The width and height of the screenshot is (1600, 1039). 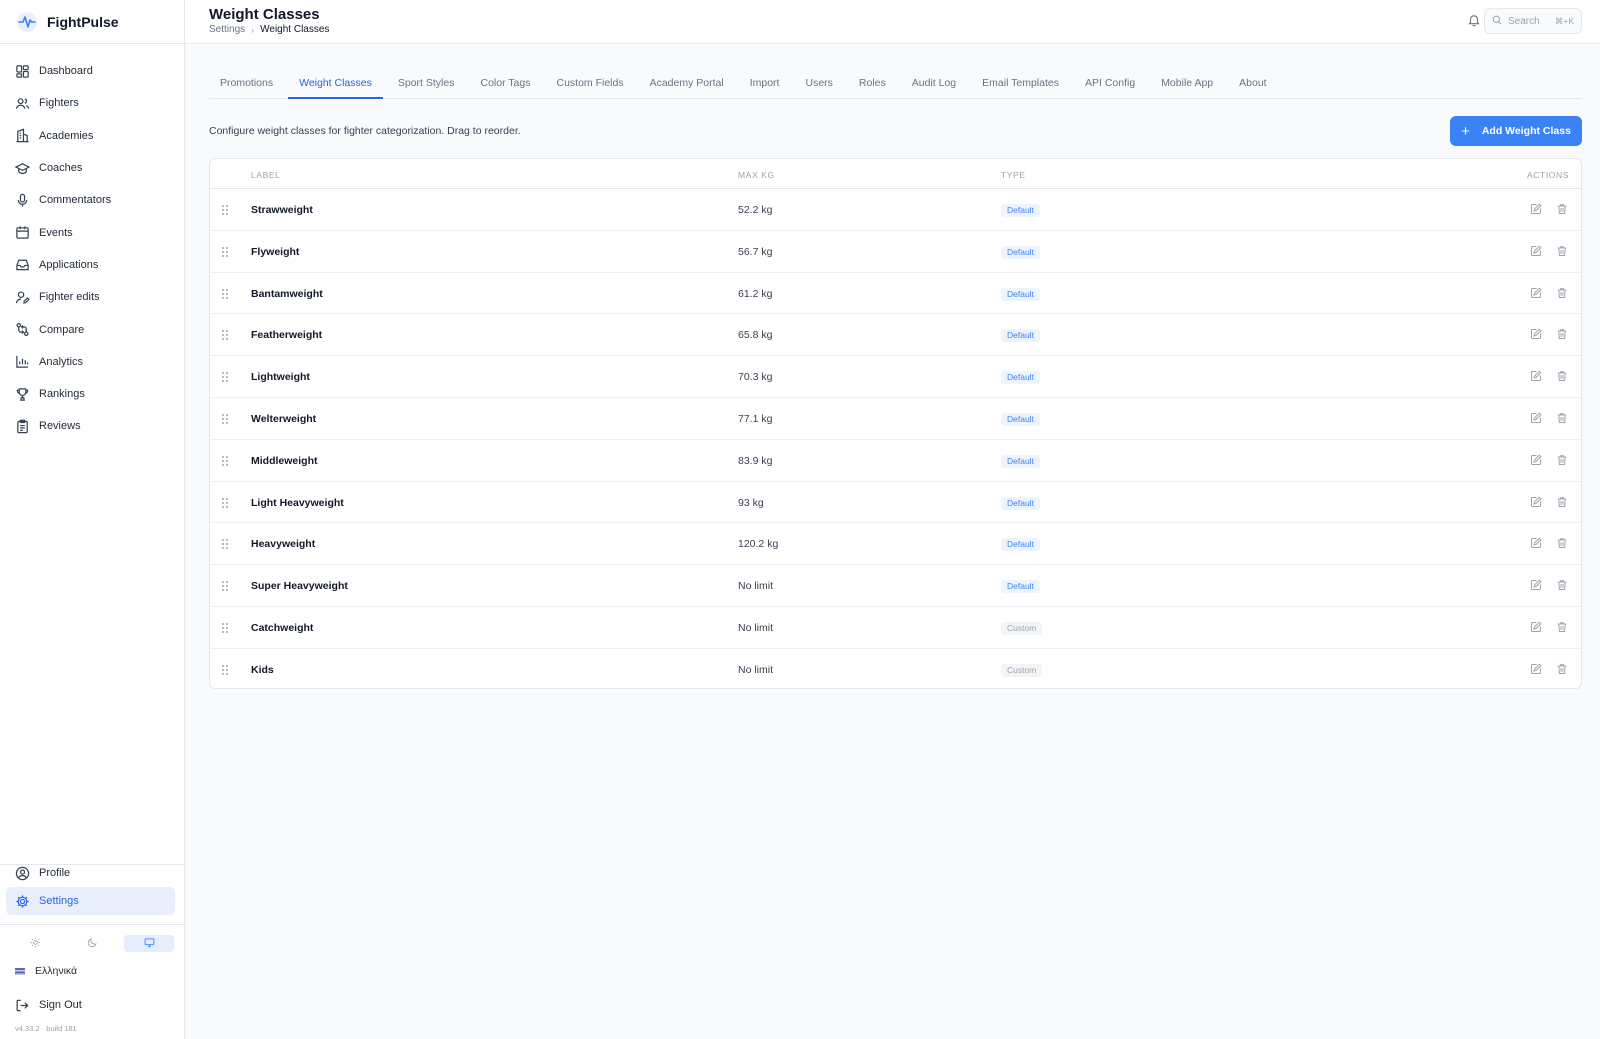 I want to click on compare-icon, so click(x=22, y=329).